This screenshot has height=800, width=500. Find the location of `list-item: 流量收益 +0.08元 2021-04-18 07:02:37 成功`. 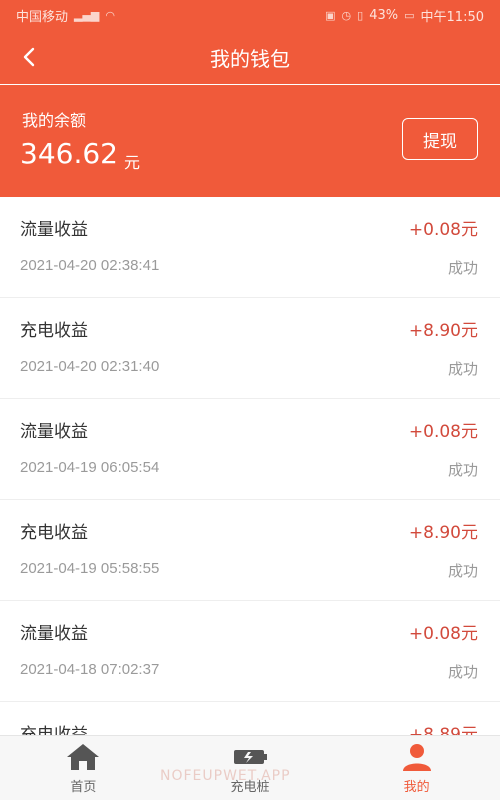

list-item: 流量收益 +0.08元 2021-04-18 07:02:37 成功 is located at coordinates (250, 651).